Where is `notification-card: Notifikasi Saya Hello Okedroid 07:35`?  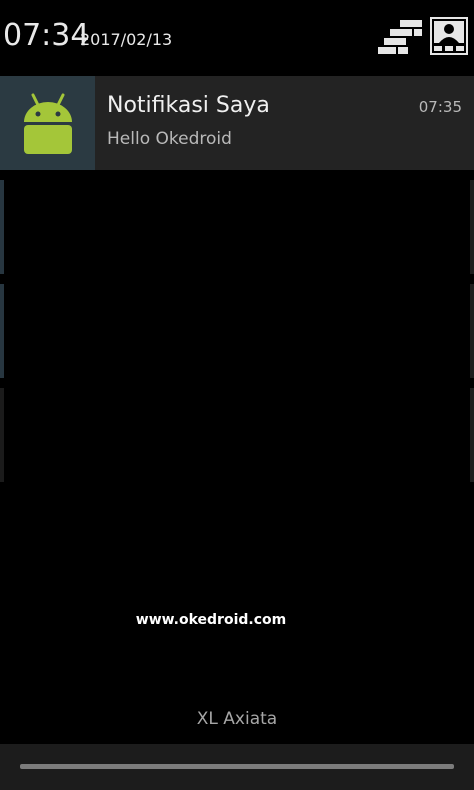
notification-card: Notifikasi Saya Hello Okedroid 07:35 is located at coordinates (237, 123).